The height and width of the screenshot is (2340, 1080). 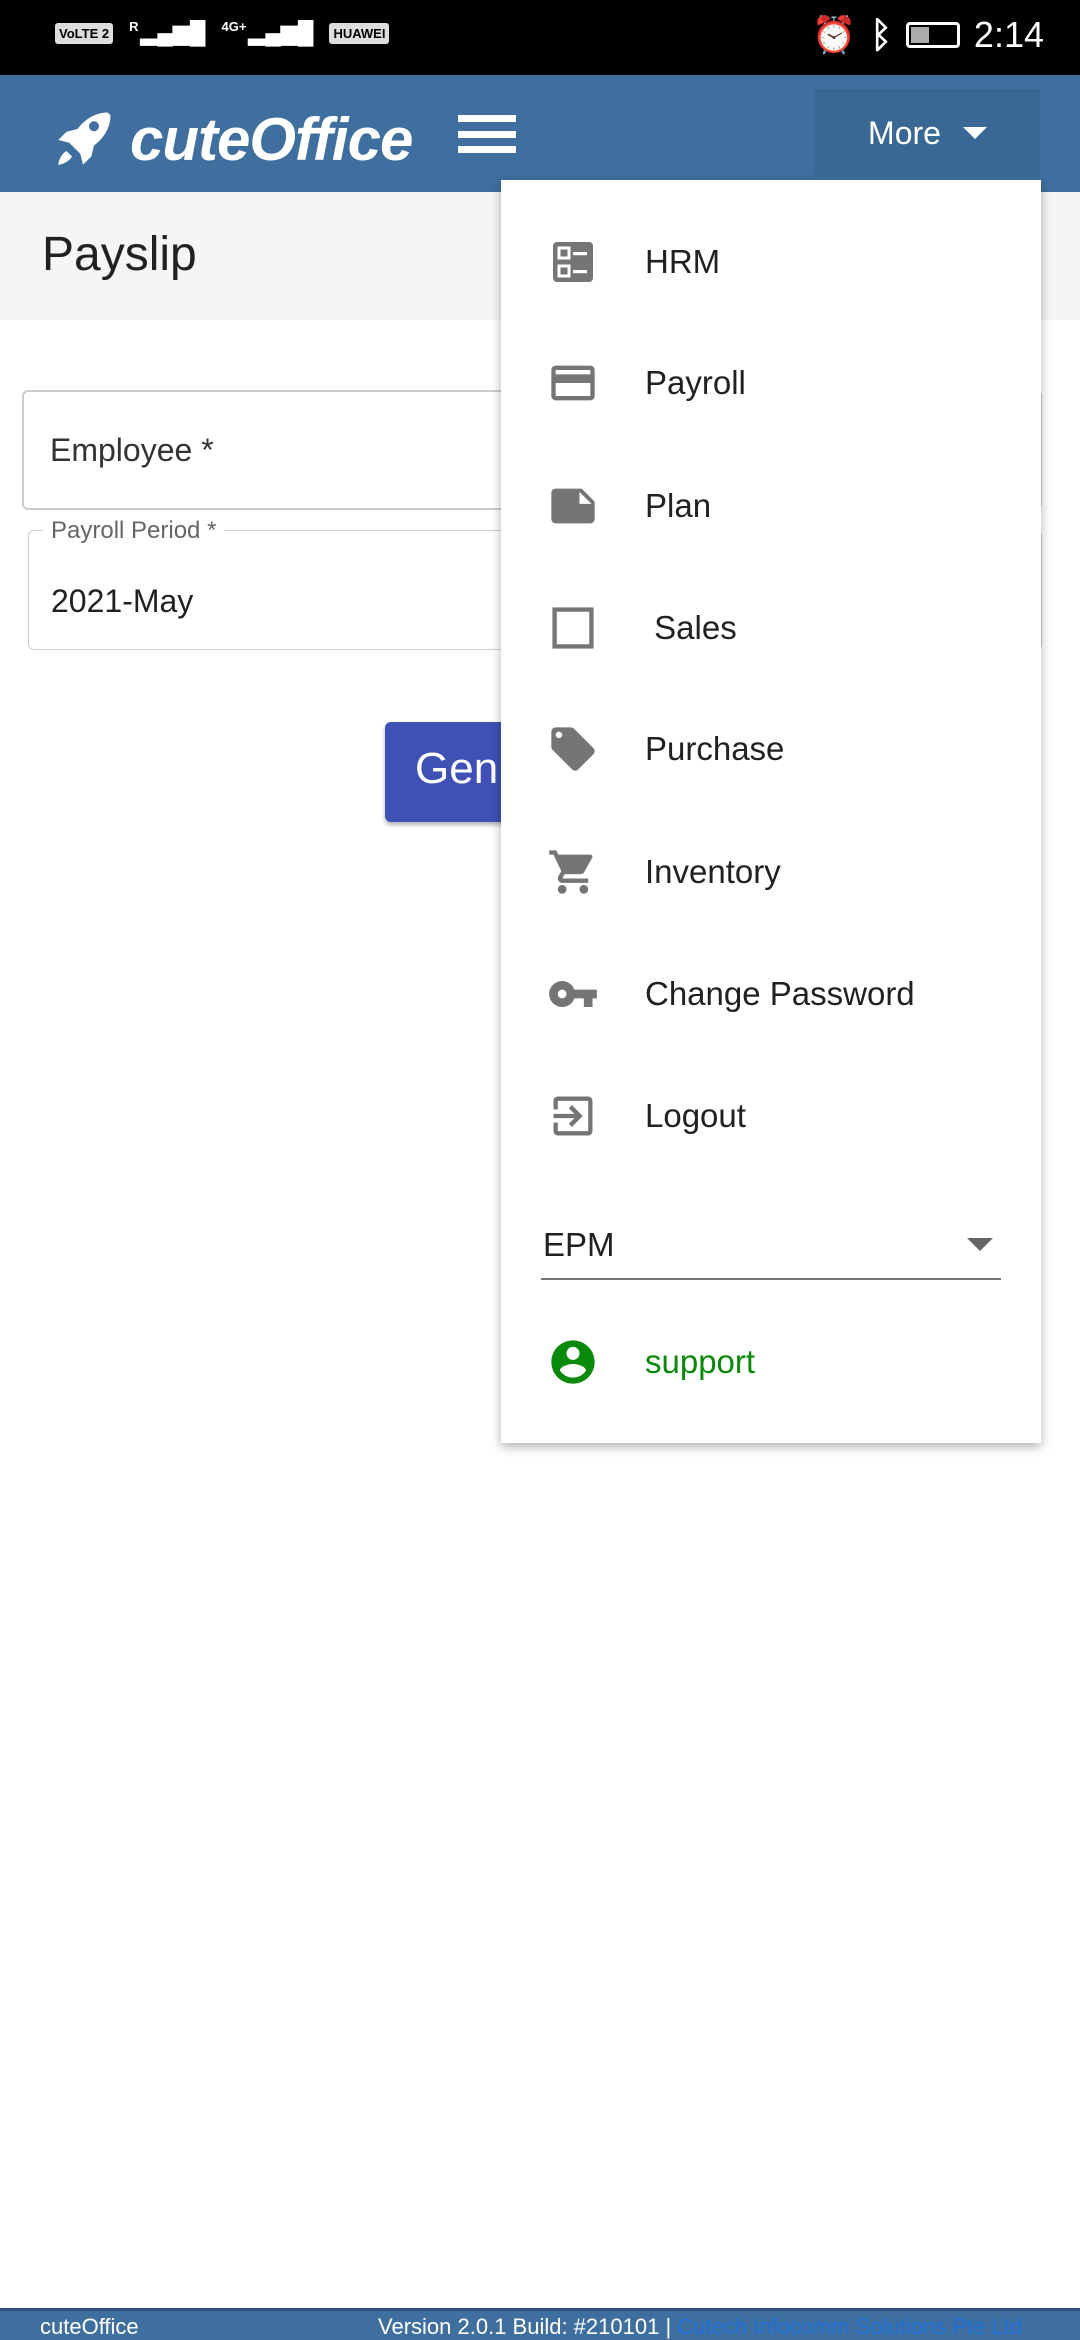 I want to click on menu-item-label: Purchase, so click(x=715, y=748).